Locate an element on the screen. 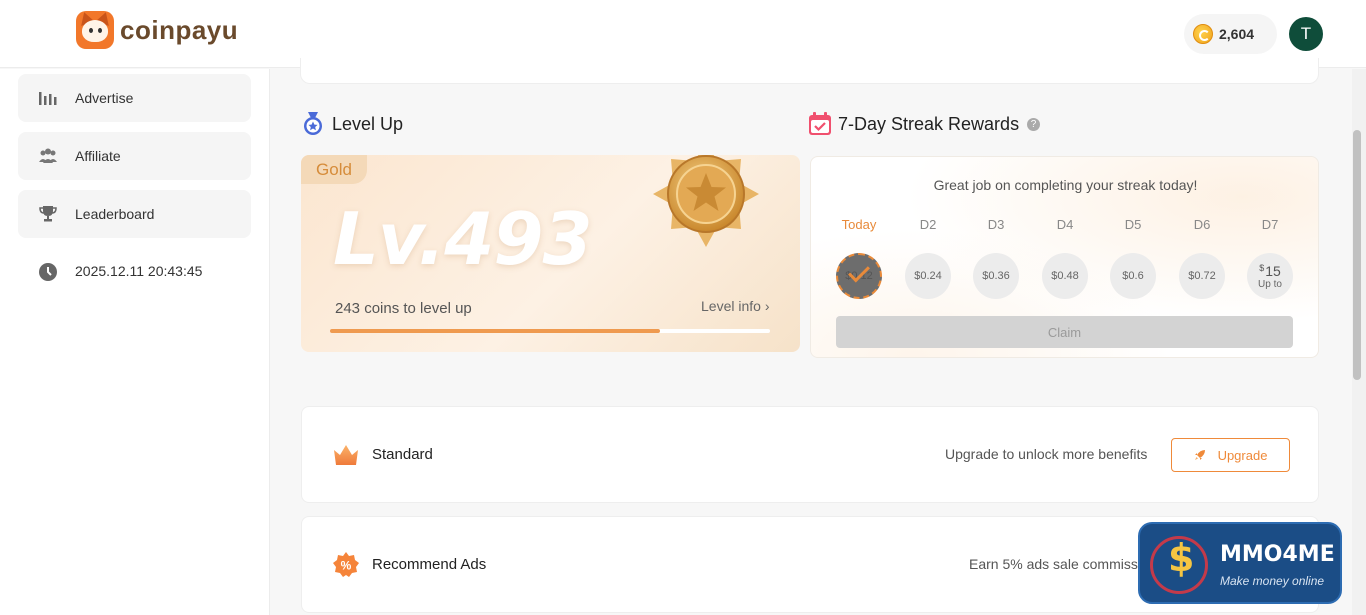 The image size is (1366, 615). claim-button: Claim is located at coordinates (1064, 332).